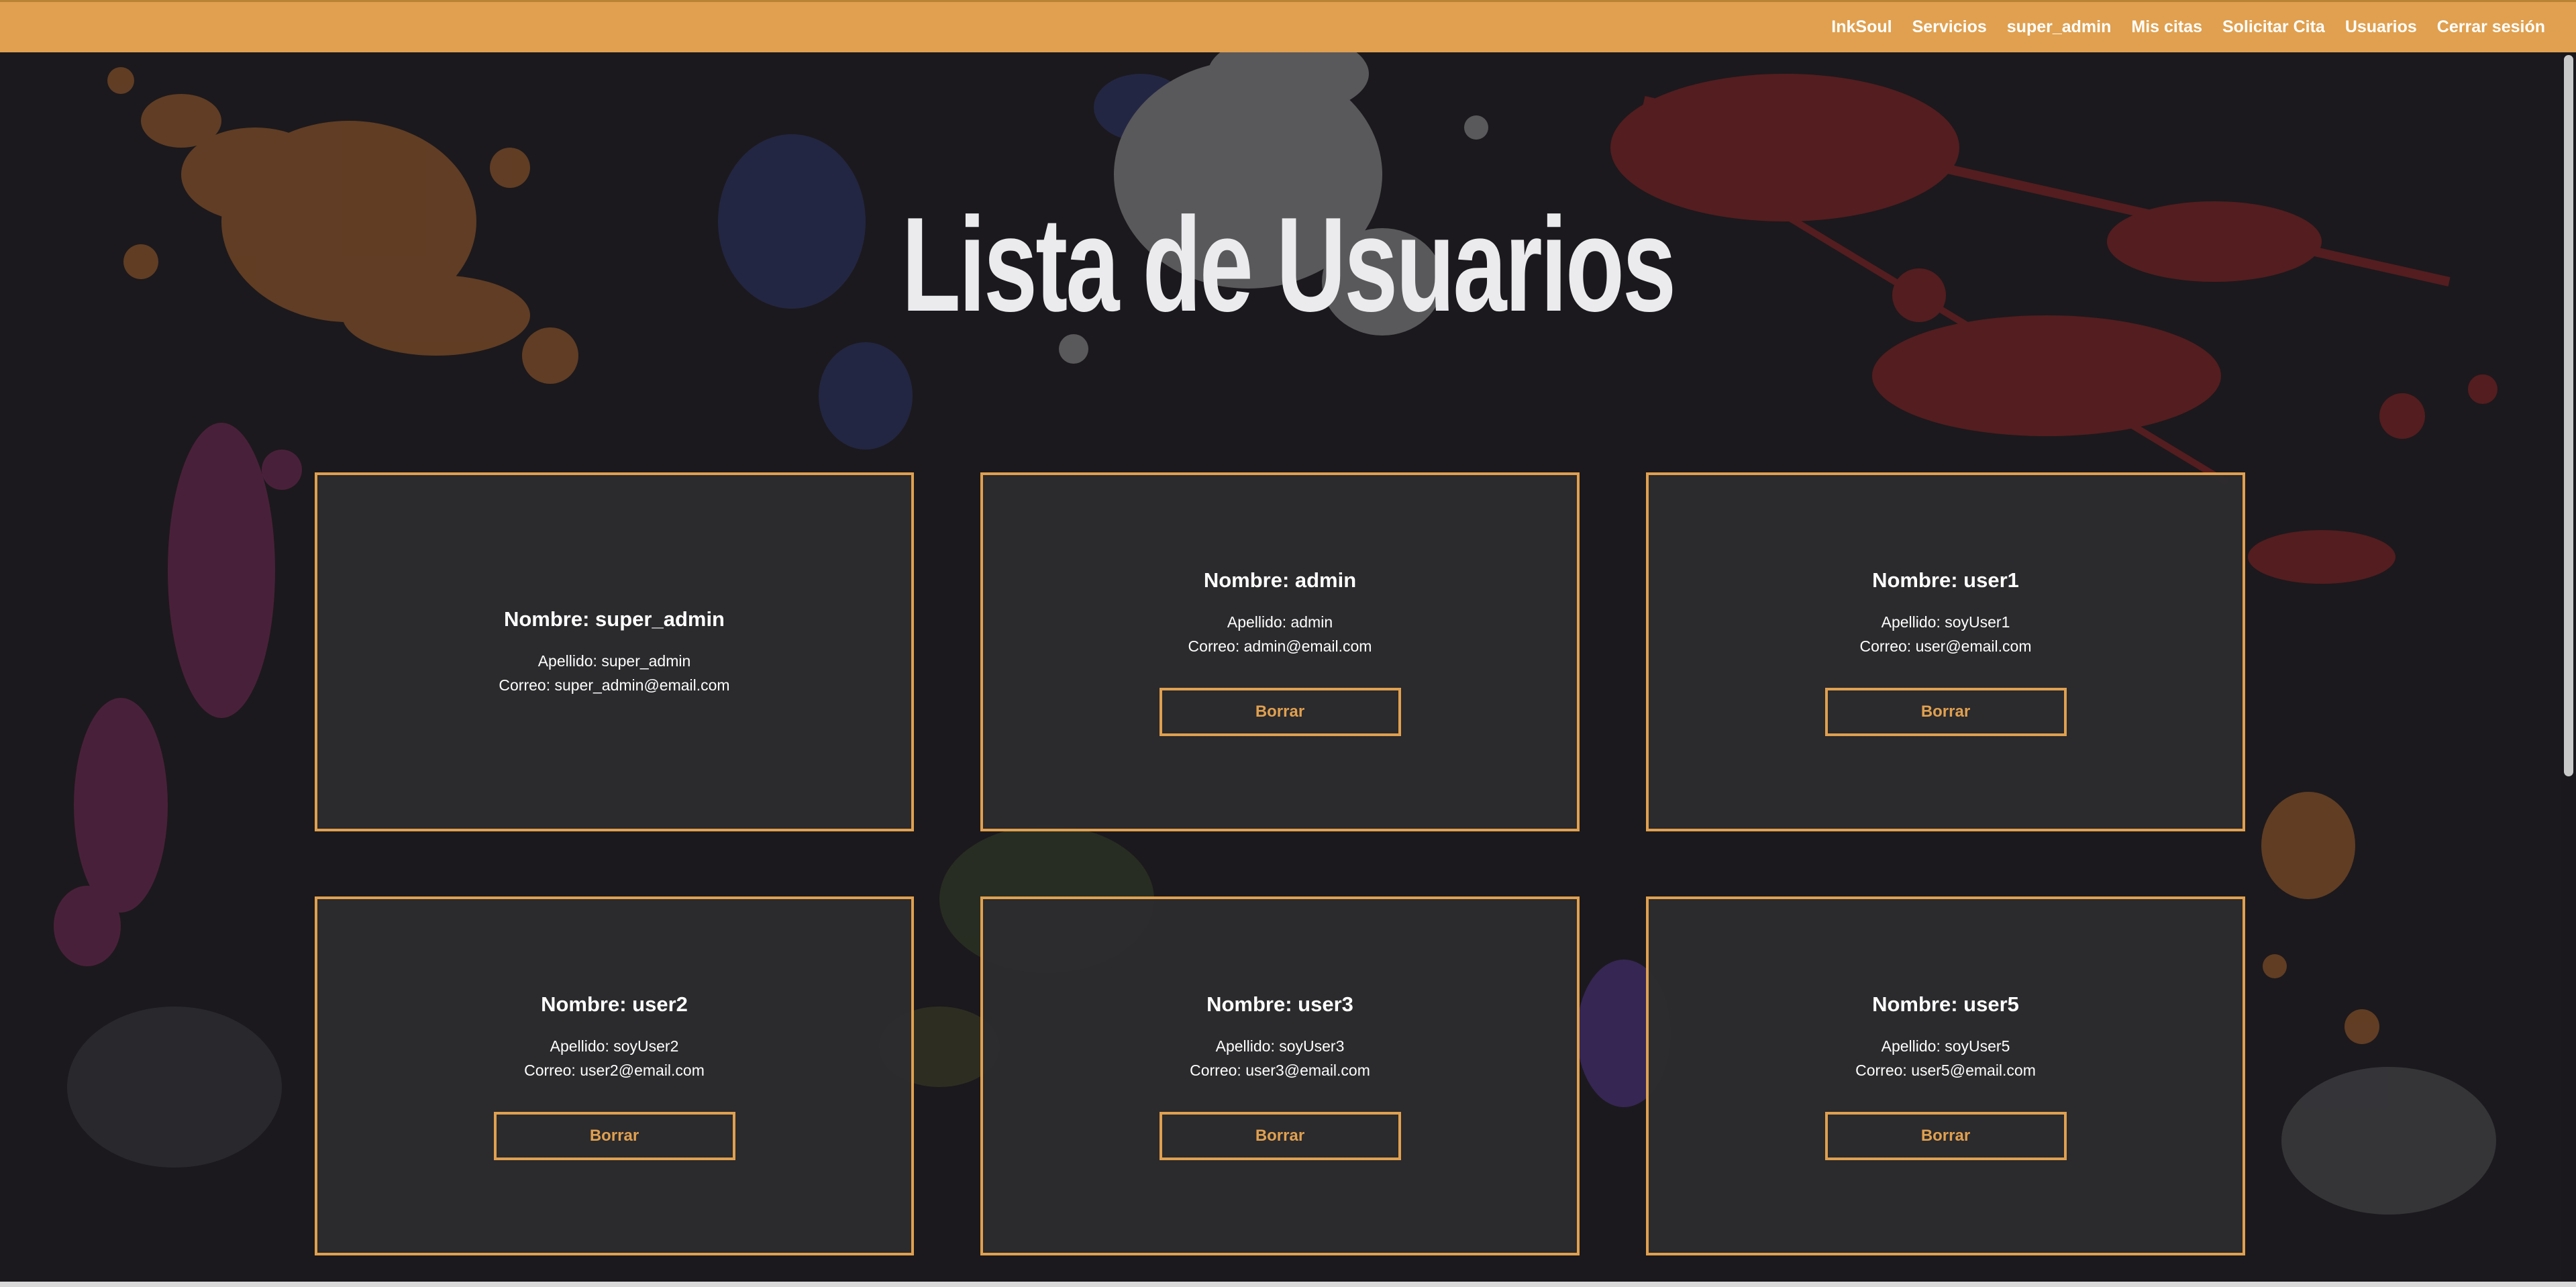 This screenshot has height=1287, width=2576. What do you see at coordinates (614, 685) in the screenshot?
I see `user-correo: Correo: super_admin@email.com` at bounding box center [614, 685].